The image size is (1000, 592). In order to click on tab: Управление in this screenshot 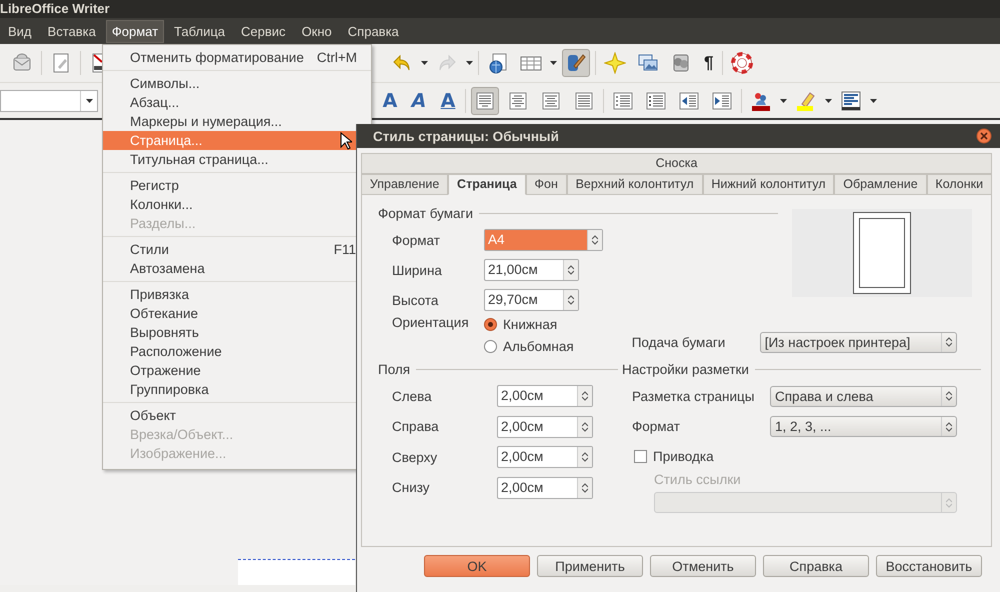, I will do `click(404, 184)`.